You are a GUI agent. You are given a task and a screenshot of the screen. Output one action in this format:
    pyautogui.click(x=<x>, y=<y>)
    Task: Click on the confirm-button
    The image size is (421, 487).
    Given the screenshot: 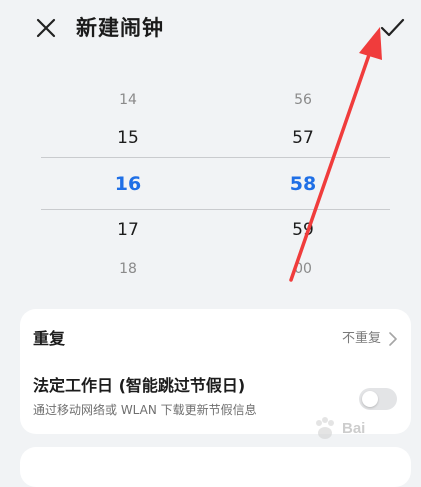 What is the action you would take?
    pyautogui.click(x=392, y=28)
    